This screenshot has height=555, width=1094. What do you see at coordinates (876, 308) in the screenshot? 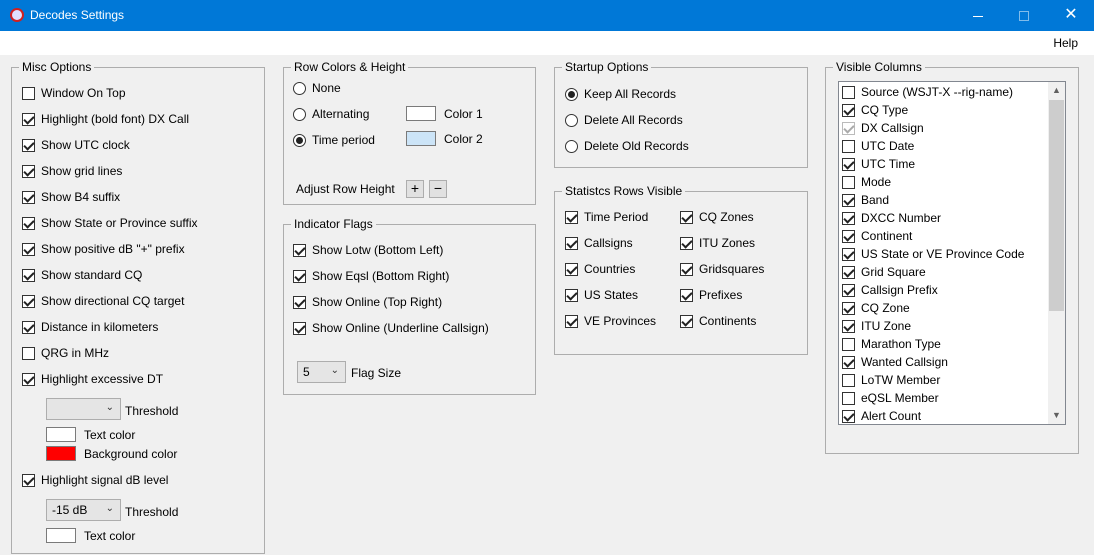
I see `visible-column-12-row: CQ Zone` at bounding box center [876, 308].